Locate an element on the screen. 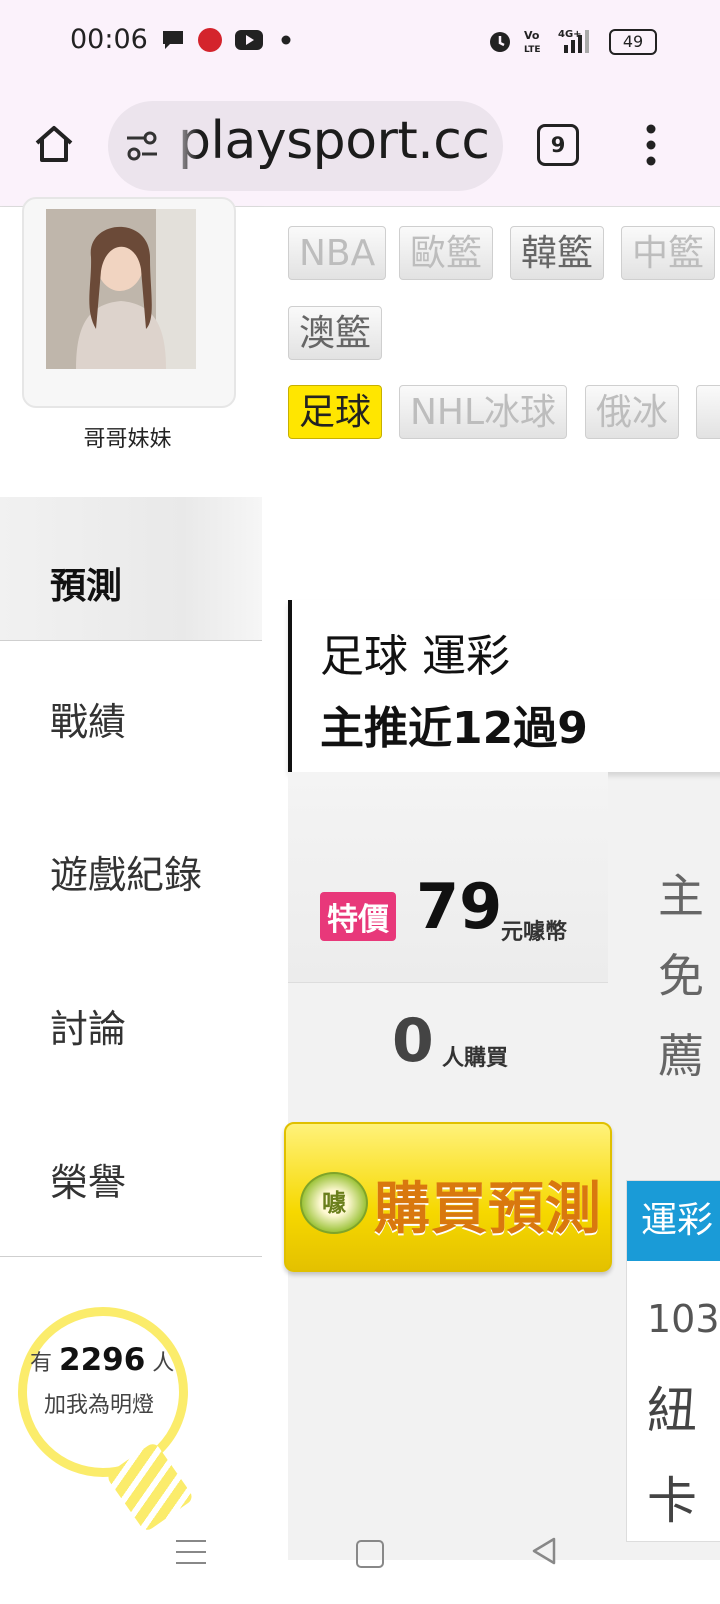 The image size is (720, 1604). odds-header: 運彩 is located at coordinates (673, 1221).